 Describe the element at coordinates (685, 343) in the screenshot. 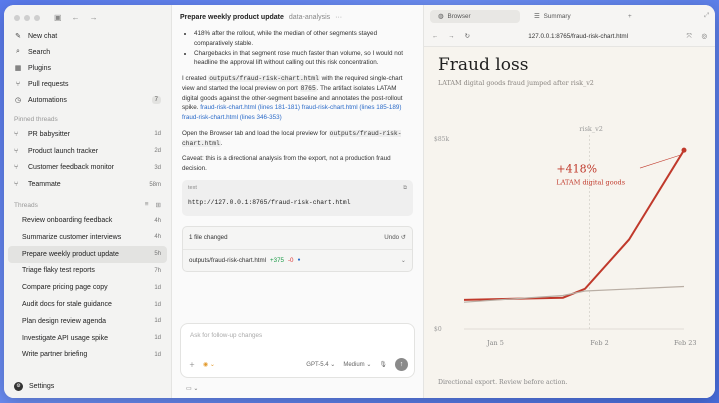

I see `x-tick-label: Feb 23` at that location.